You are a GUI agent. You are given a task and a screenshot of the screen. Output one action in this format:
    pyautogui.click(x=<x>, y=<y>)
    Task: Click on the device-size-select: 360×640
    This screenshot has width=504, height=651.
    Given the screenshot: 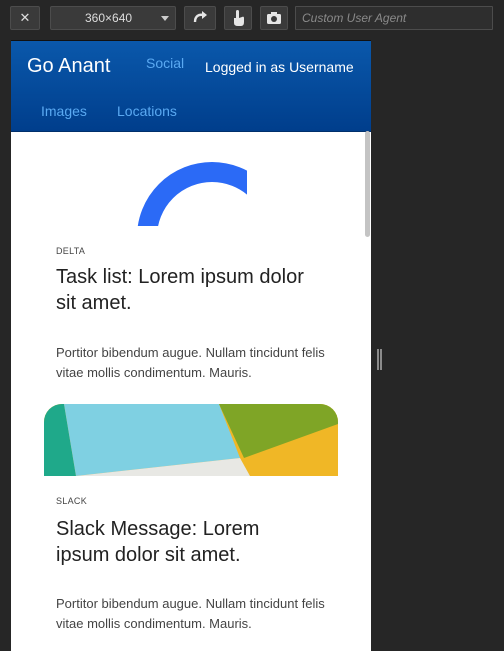 What is the action you would take?
    pyautogui.click(x=113, y=18)
    